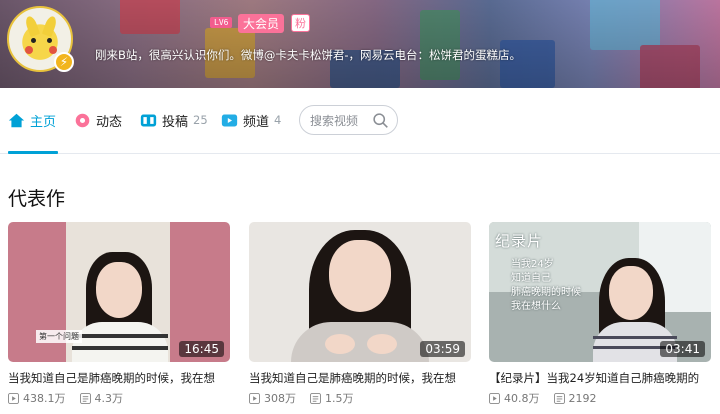 This screenshot has width=720, height=414. What do you see at coordinates (600, 378) in the screenshot?
I see `video-title: 【纪录片】当我24岁知道自己肺癌晚期的` at bounding box center [600, 378].